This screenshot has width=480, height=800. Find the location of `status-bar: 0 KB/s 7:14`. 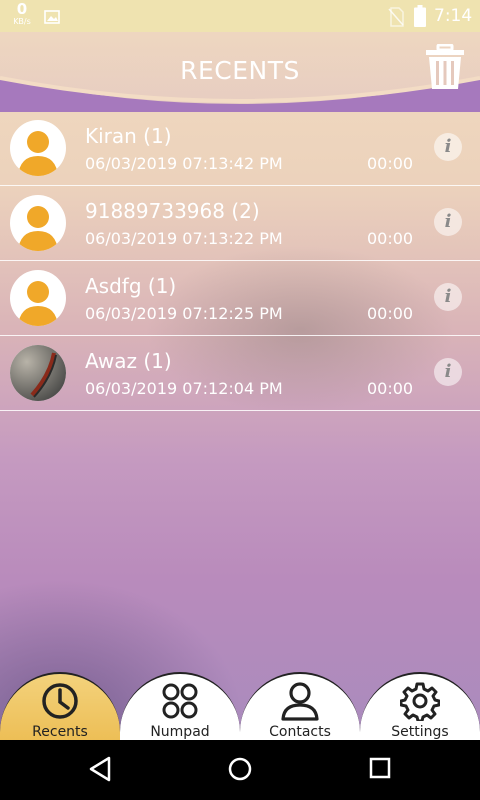

status-bar: 0 KB/s 7:14 is located at coordinates (240, 16).